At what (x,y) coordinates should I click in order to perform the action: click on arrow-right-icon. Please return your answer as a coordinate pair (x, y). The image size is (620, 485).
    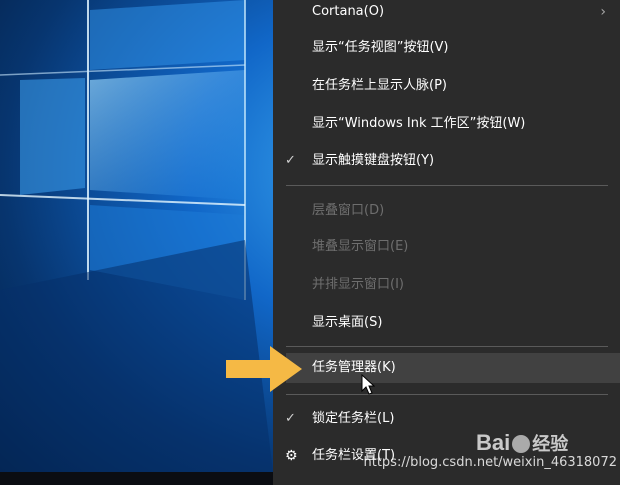
    Looking at the image, I should click on (264, 369).